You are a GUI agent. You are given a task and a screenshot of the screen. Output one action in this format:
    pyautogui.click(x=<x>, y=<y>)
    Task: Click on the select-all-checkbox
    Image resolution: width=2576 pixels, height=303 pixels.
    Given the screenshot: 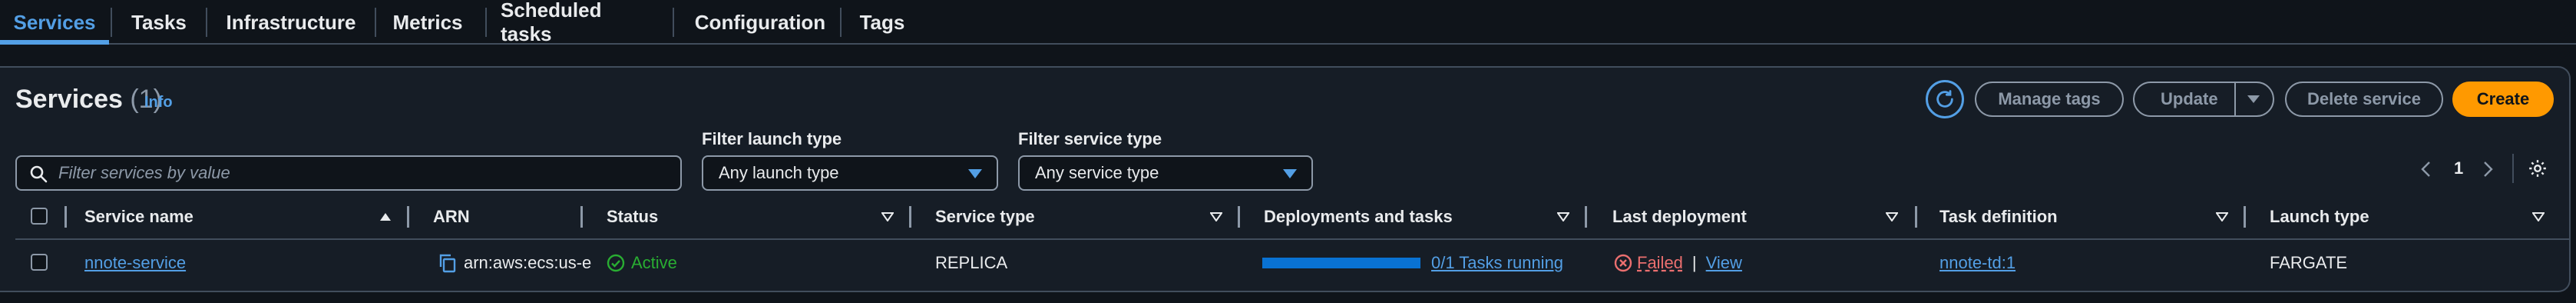 What is the action you would take?
    pyautogui.click(x=39, y=217)
    